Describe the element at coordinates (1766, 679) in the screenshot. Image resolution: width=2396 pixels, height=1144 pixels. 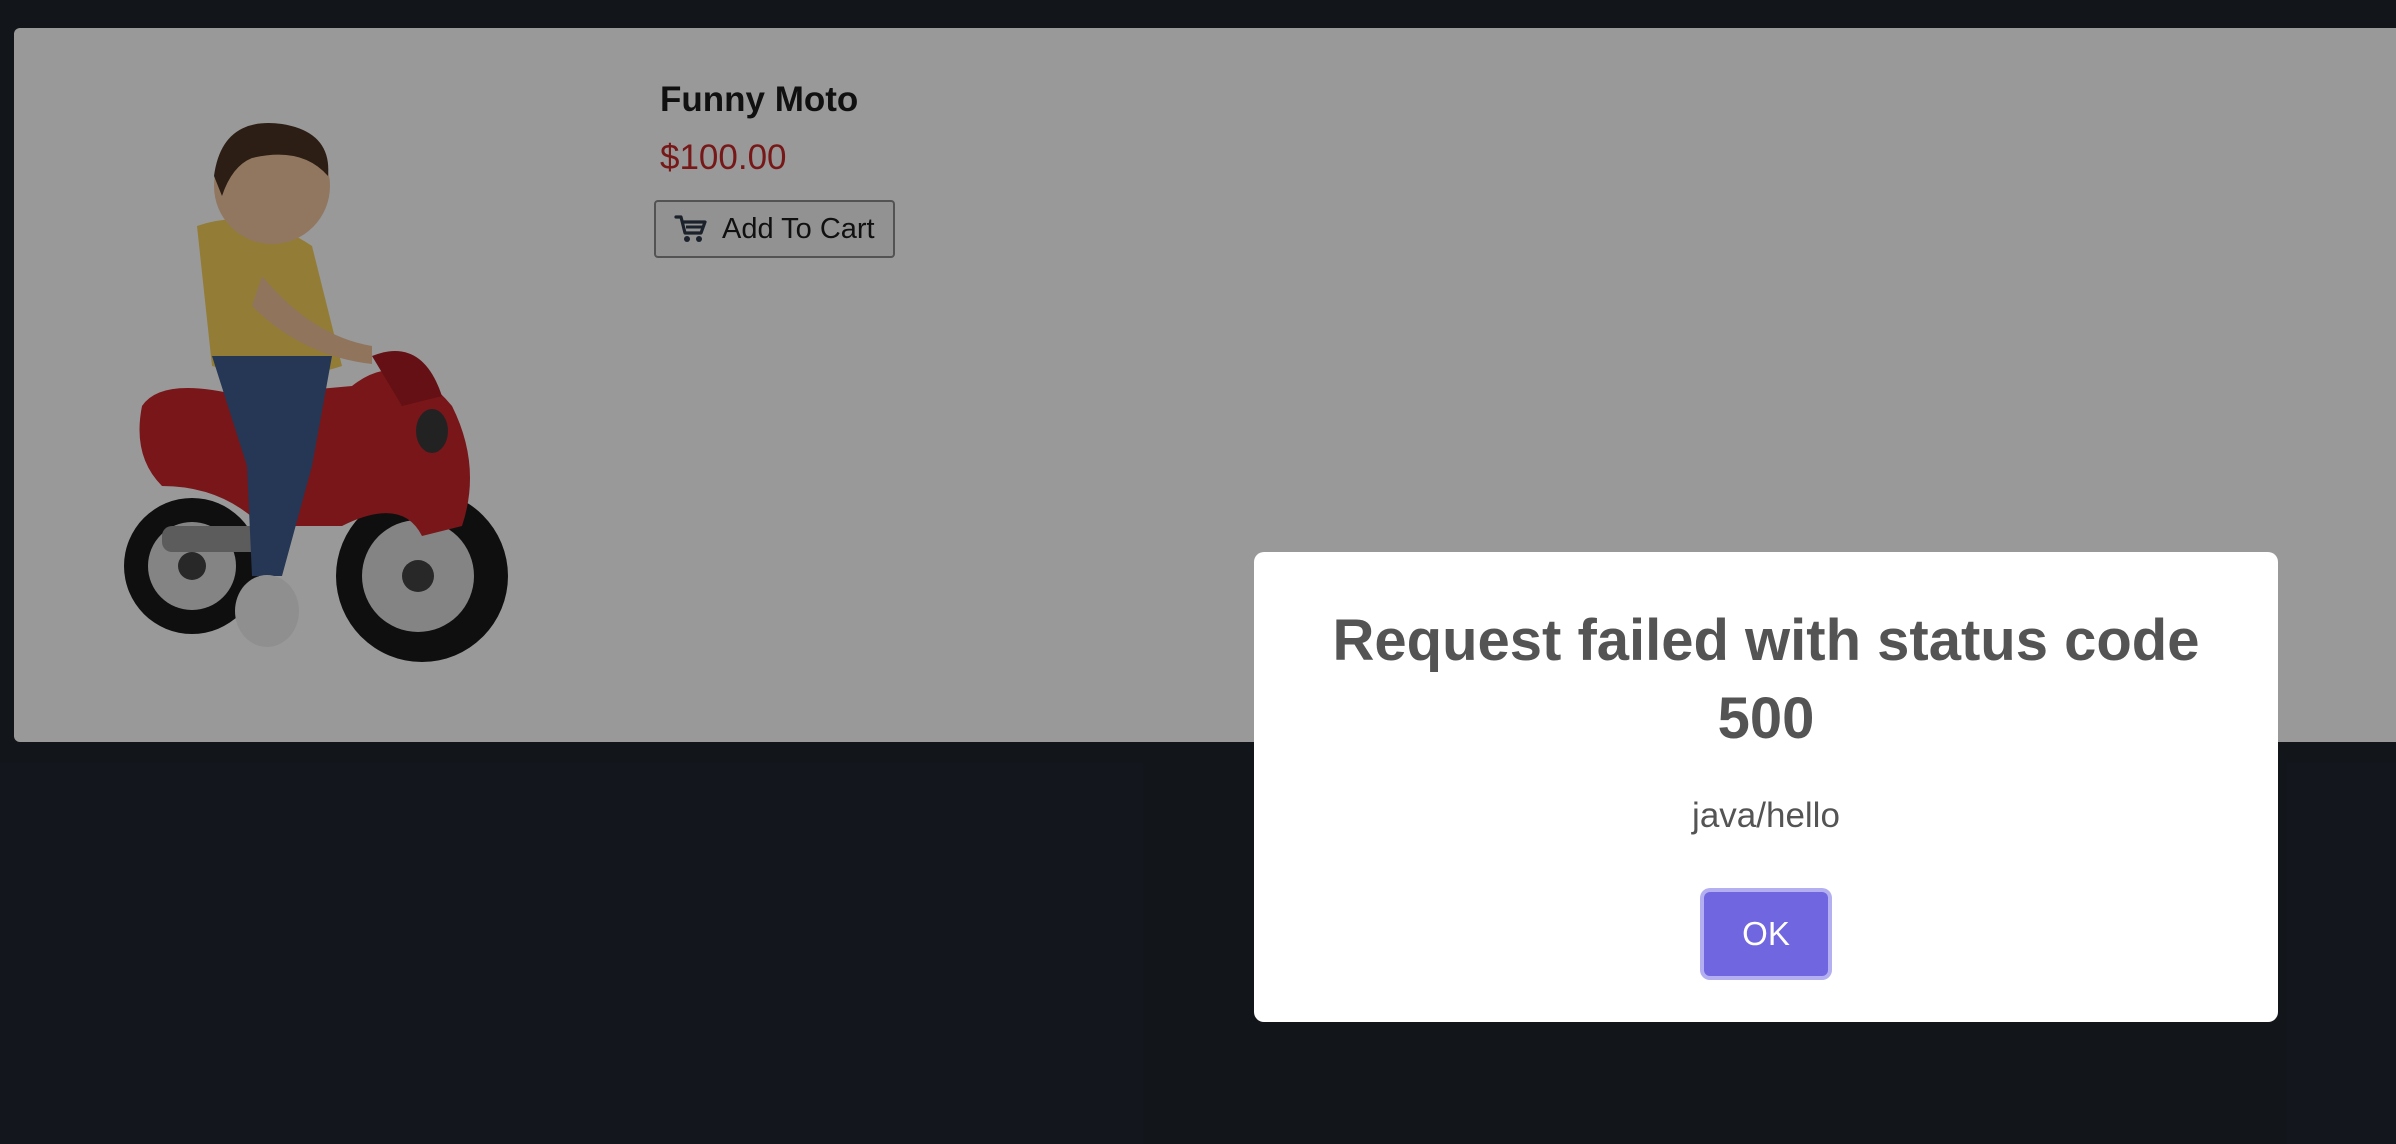
I see `dialog-title: Request failed with status code 500` at that location.